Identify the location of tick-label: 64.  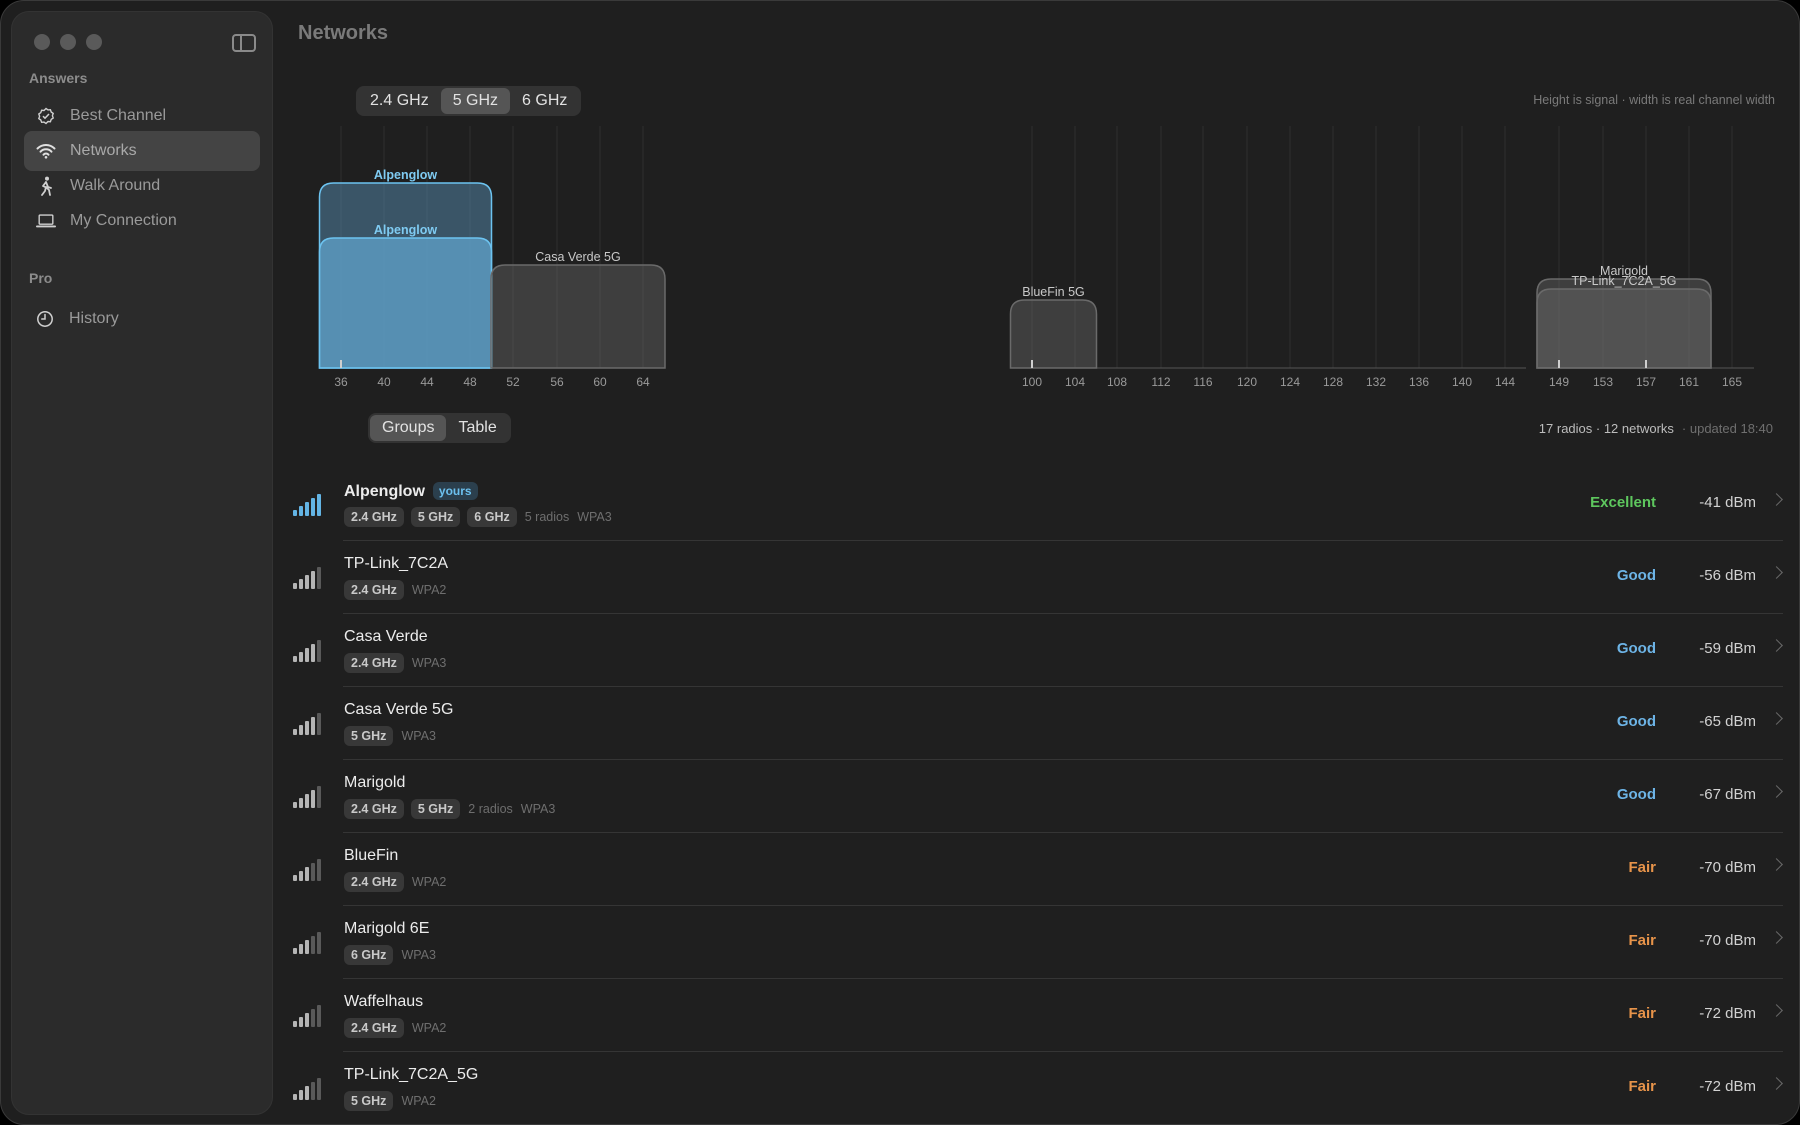
(643, 382).